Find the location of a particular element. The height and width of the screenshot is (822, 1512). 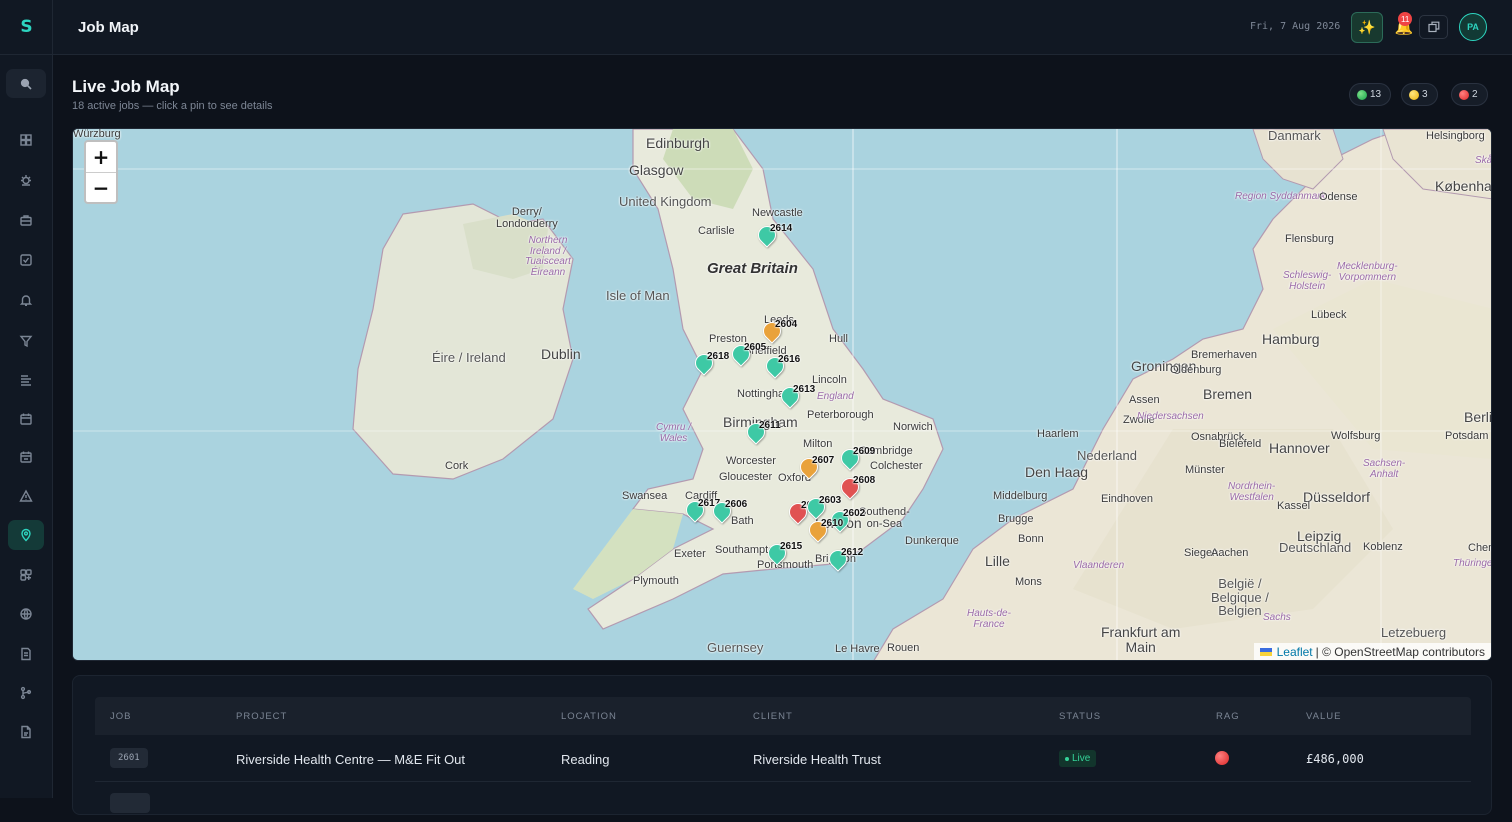

sidebar-item-calendar is located at coordinates (26, 419).